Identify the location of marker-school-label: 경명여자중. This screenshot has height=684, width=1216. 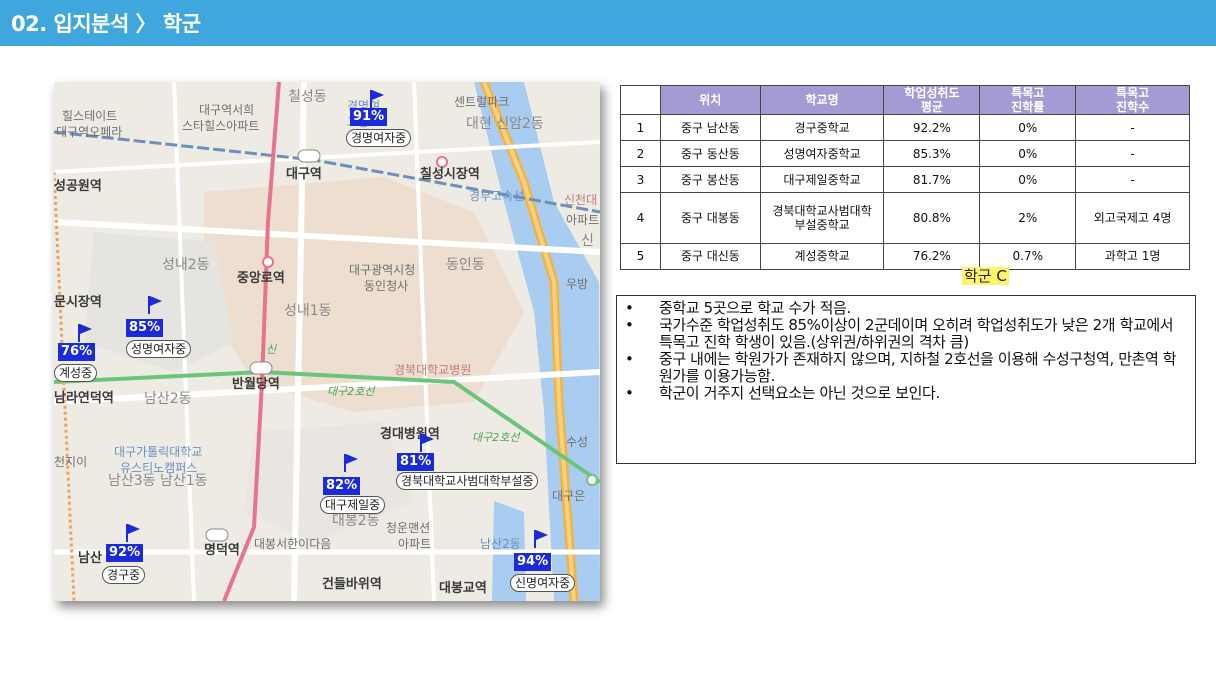
(379, 138).